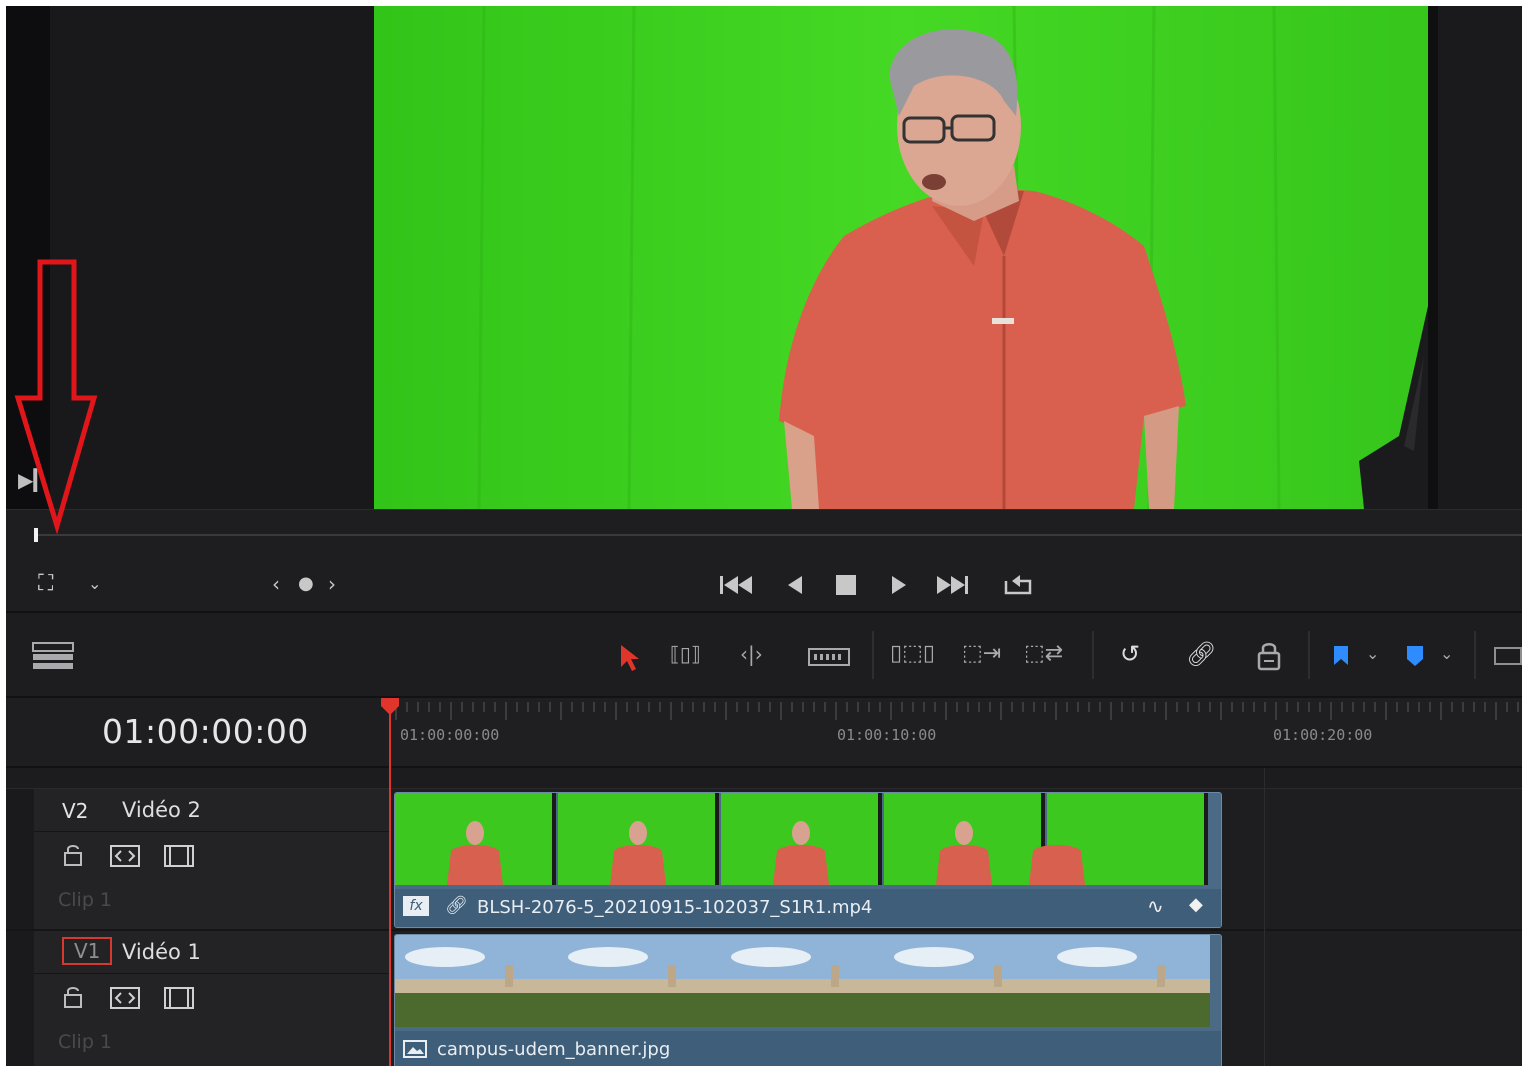 The height and width of the screenshot is (1066, 1525). Describe the element at coordinates (390, 706) in the screenshot. I see `timeline-playhead-handle` at that location.